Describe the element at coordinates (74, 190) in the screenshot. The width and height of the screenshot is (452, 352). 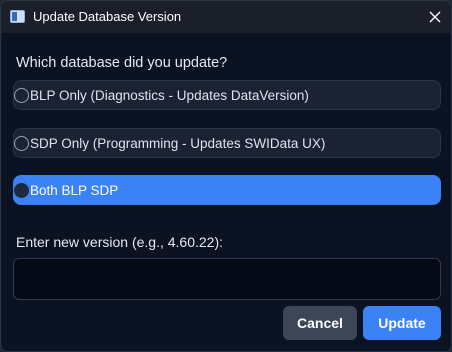
I see `option-label: Both BLP SDP` at that location.